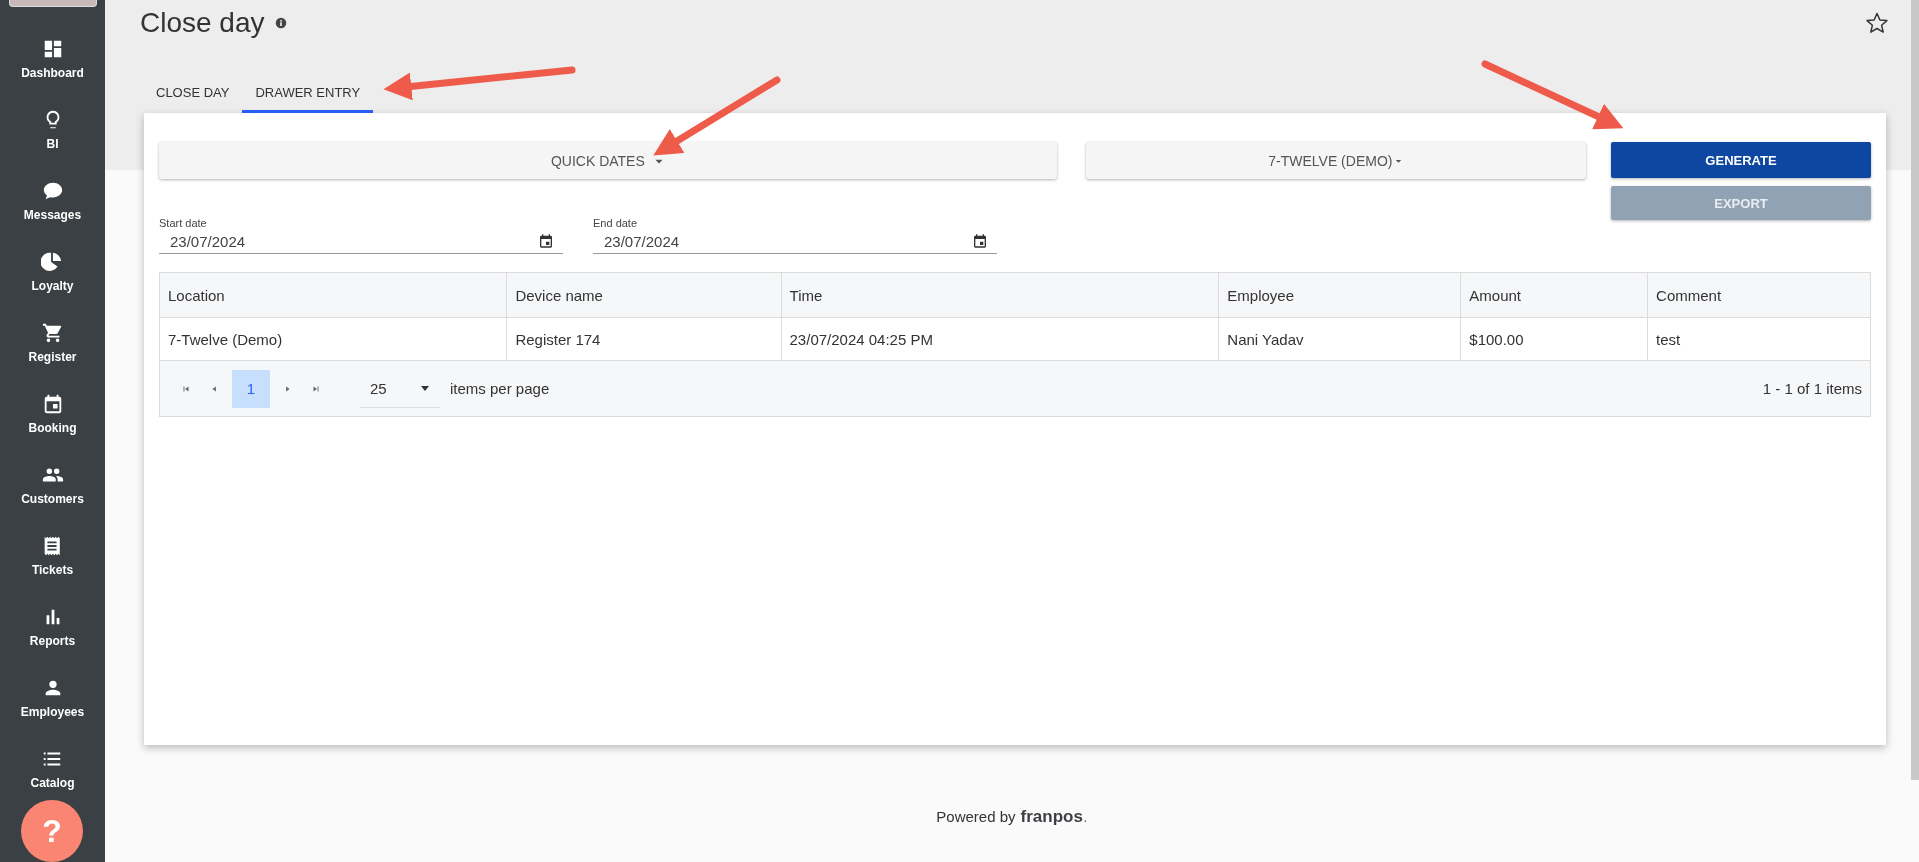  What do you see at coordinates (52, 769) in the screenshot?
I see `sidebar-item: Catalog` at bounding box center [52, 769].